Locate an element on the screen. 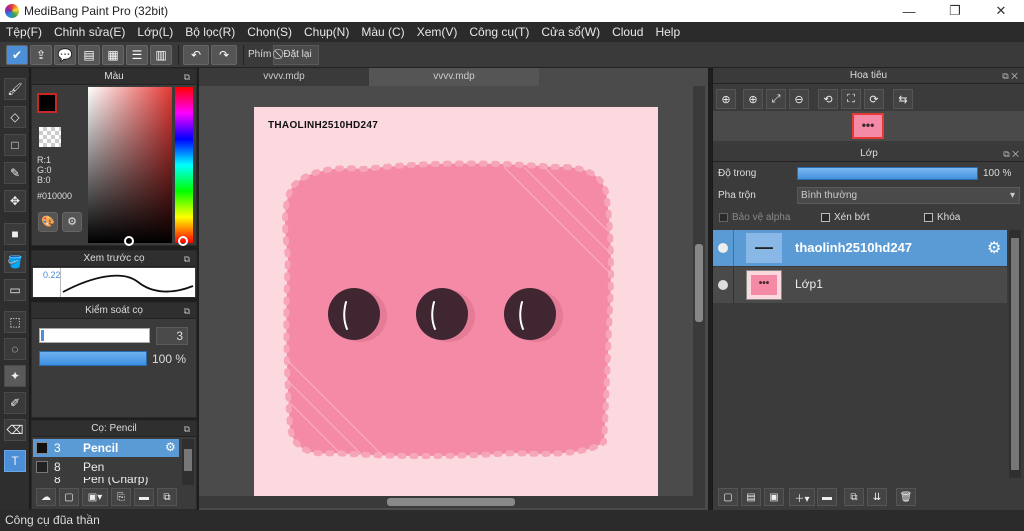 The image size is (1024, 531). new-1bit-layer-icon: ▣ is located at coordinates (774, 497).